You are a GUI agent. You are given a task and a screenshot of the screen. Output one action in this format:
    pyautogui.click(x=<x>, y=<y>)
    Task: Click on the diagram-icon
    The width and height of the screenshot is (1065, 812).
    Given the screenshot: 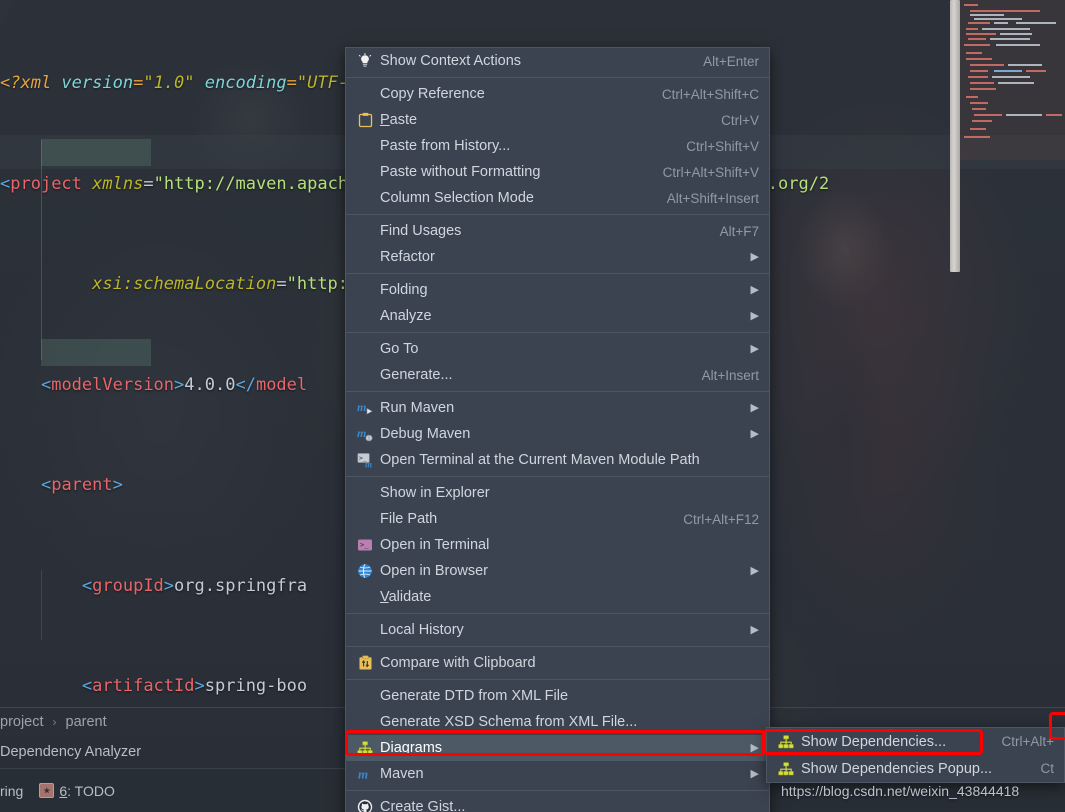 What is the action you would take?
    pyautogui.click(x=365, y=748)
    